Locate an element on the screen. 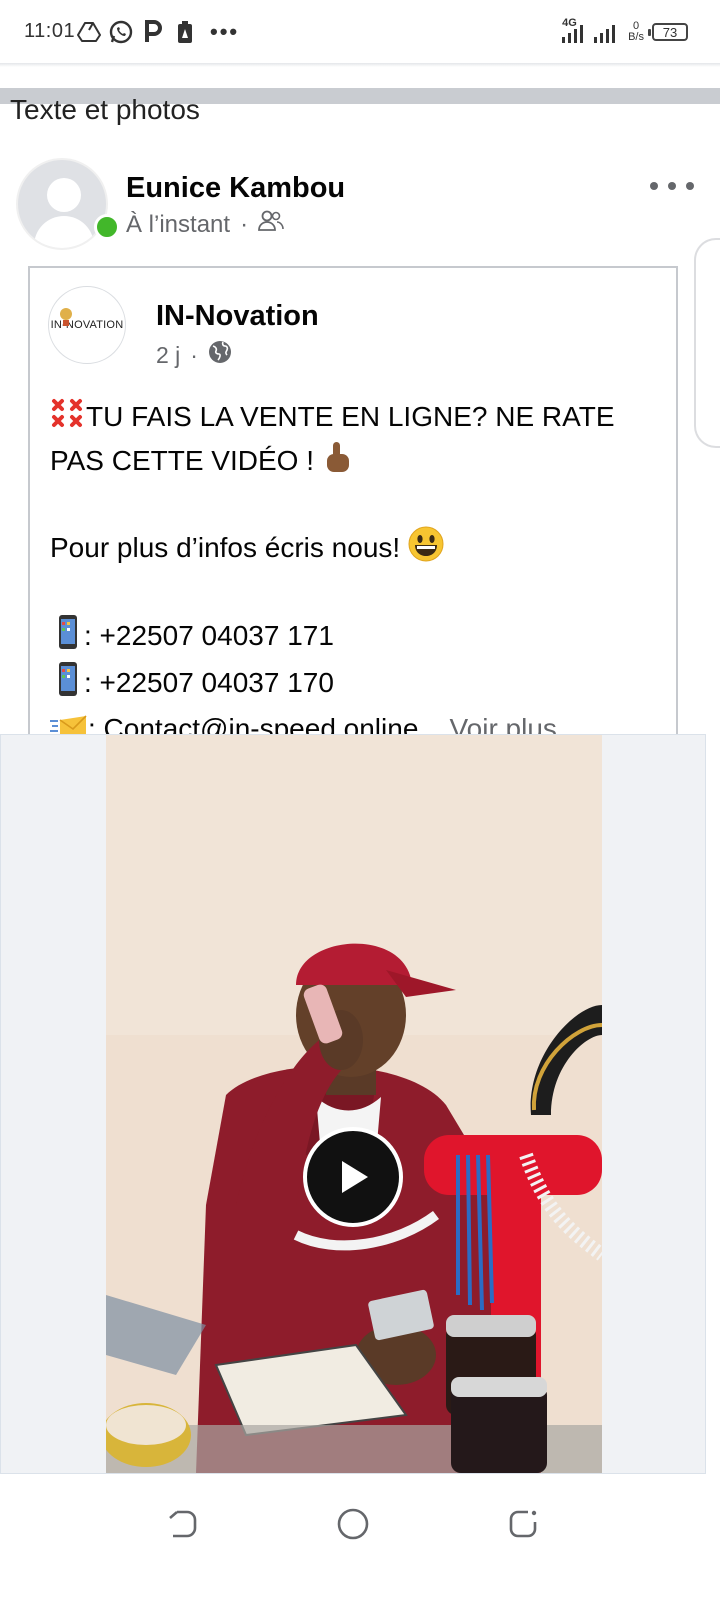 The width and height of the screenshot is (720, 1600). section-title: Texte et photos is located at coordinates (105, 109).